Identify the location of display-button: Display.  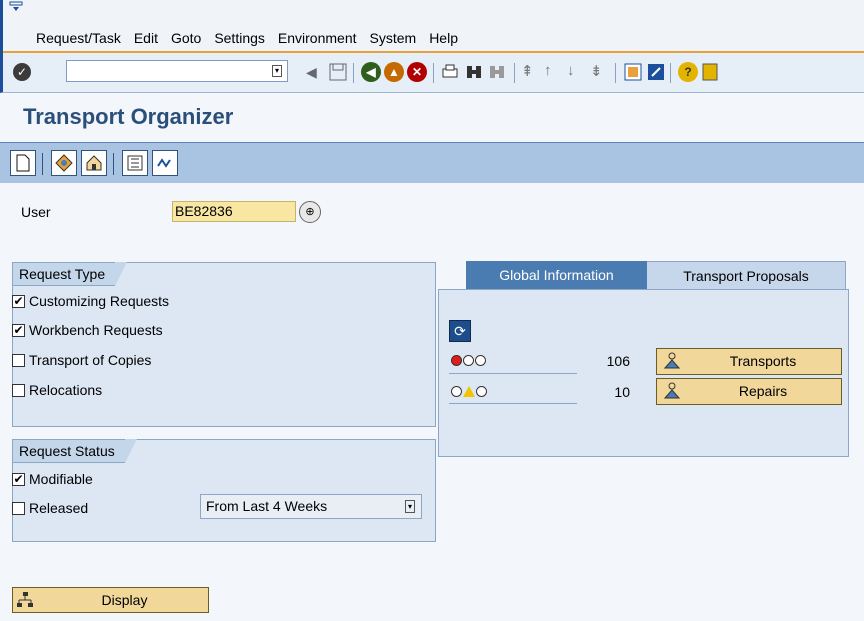
(110, 600).